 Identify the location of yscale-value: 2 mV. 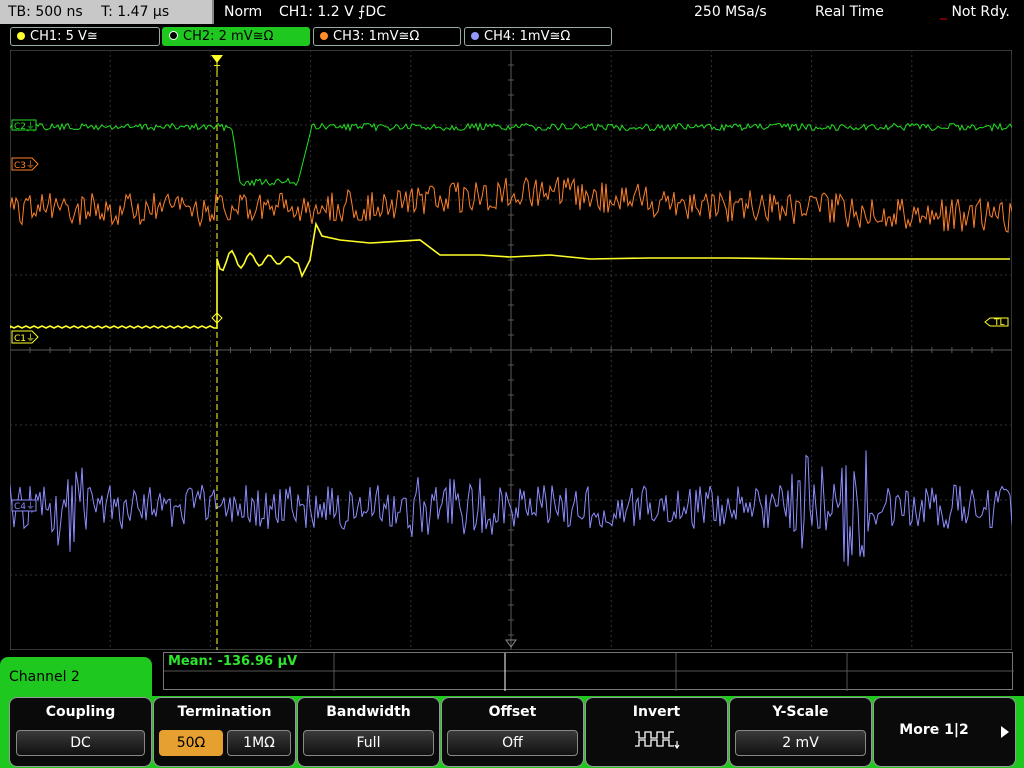
(800, 743).